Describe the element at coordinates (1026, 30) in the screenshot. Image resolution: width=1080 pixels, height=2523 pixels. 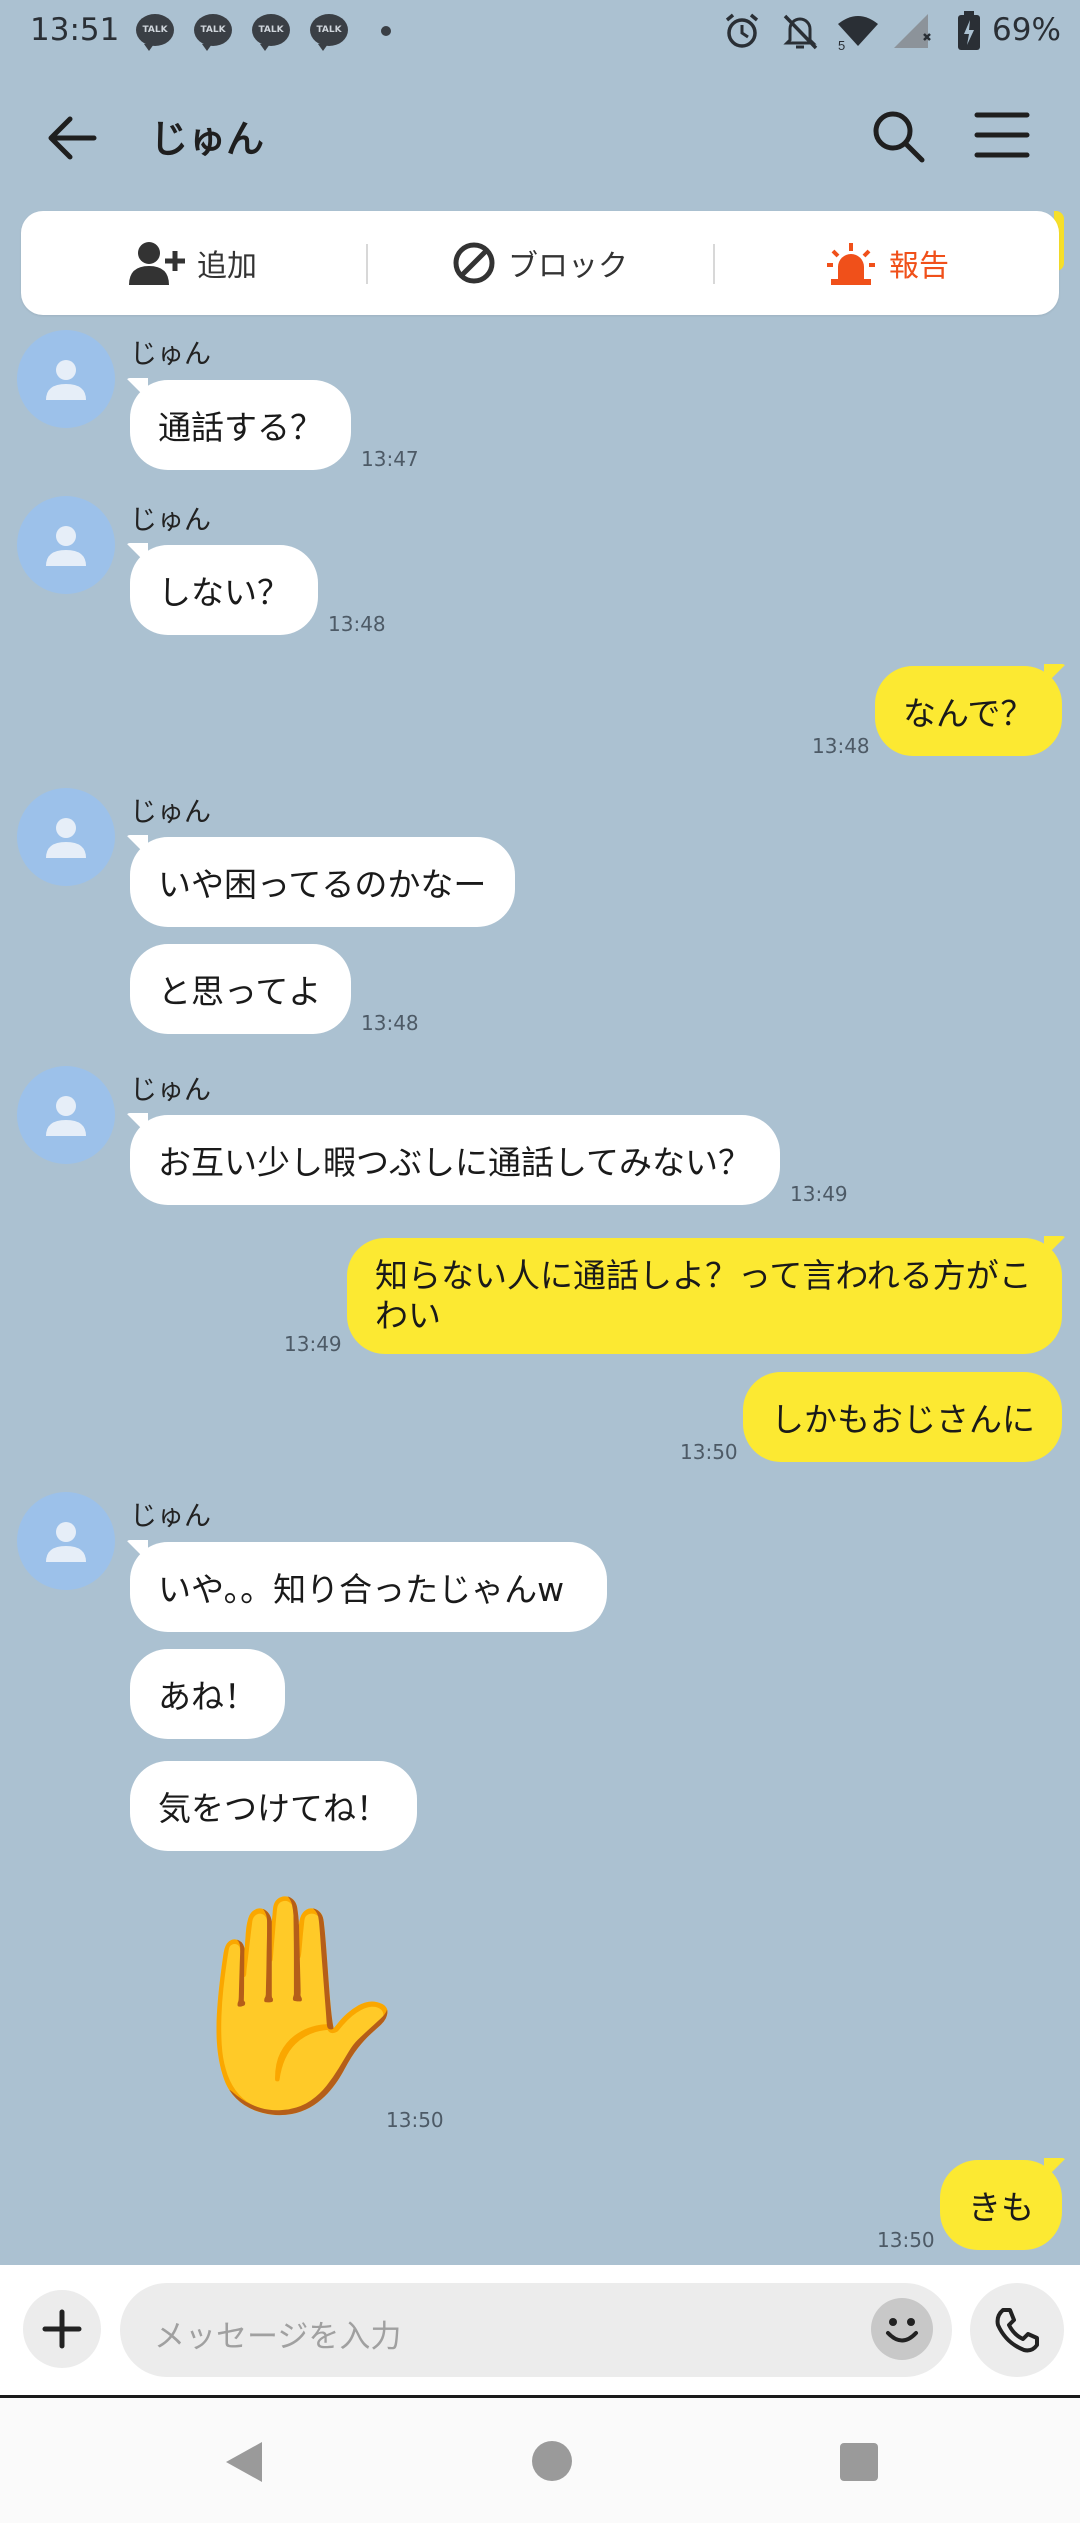
I see `battery-level: 69%` at that location.